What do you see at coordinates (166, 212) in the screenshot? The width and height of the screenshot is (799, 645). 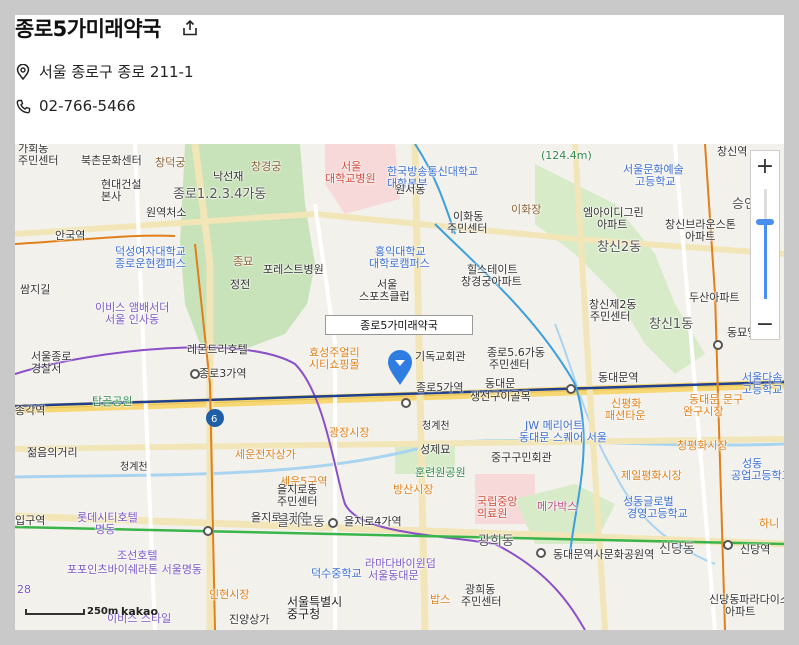 I see `map-label: 원역처소` at bounding box center [166, 212].